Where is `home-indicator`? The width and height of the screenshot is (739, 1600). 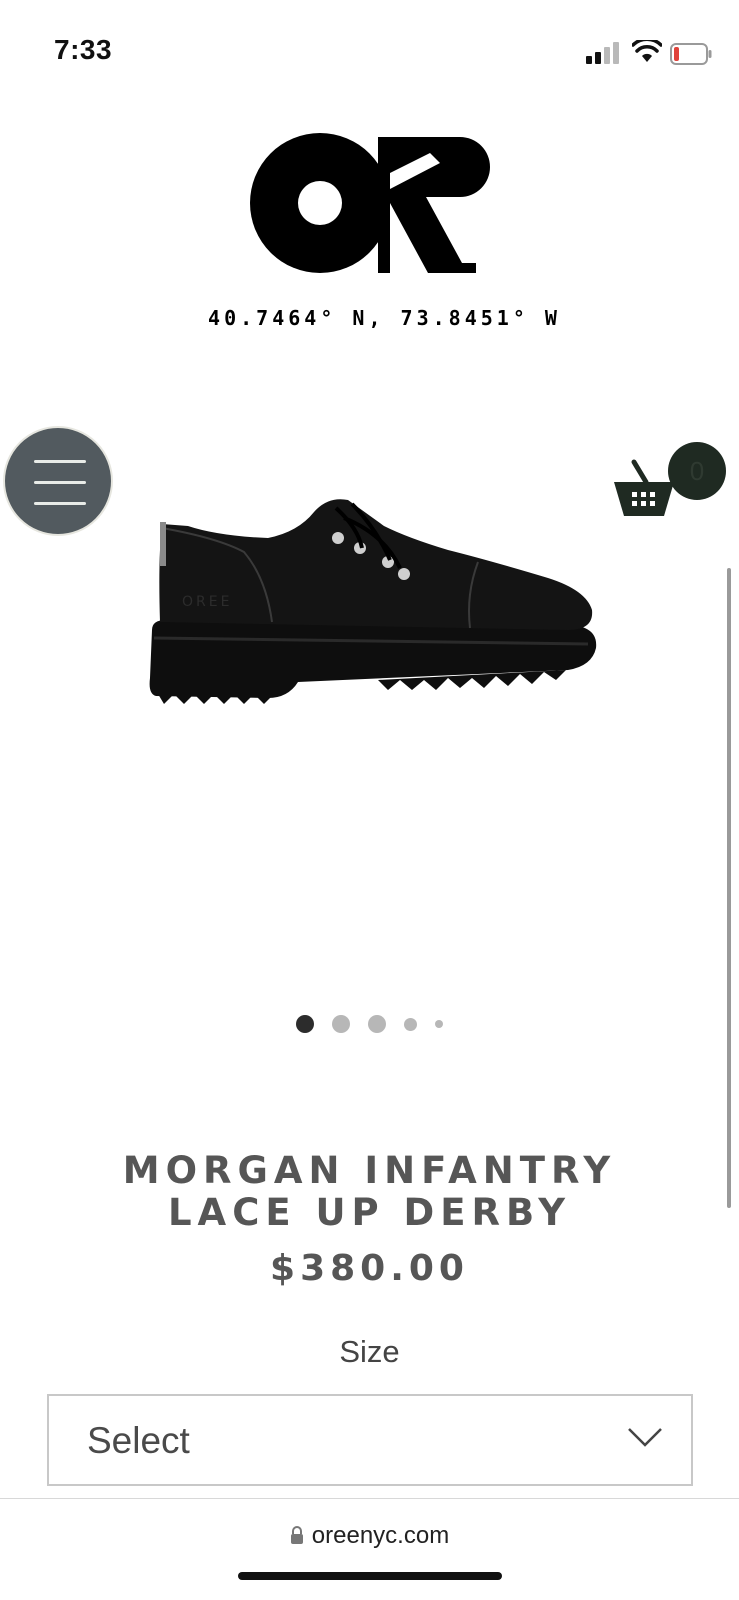 home-indicator is located at coordinates (370, 1576).